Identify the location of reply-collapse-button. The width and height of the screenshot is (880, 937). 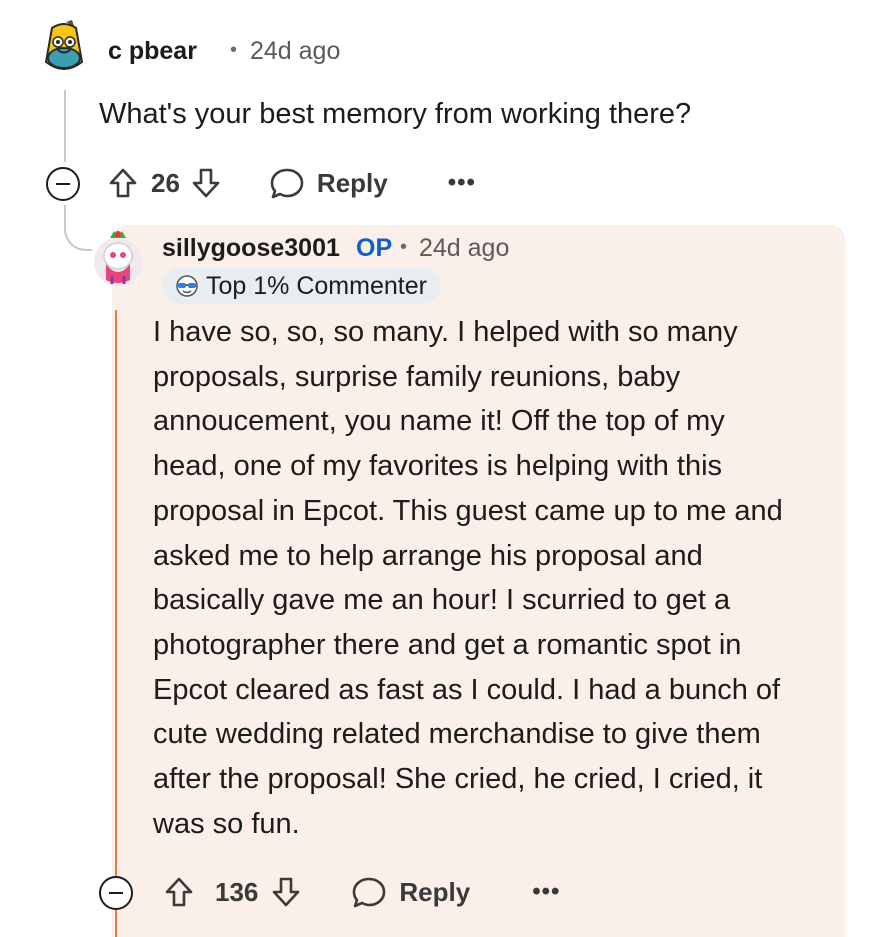
(116, 893).